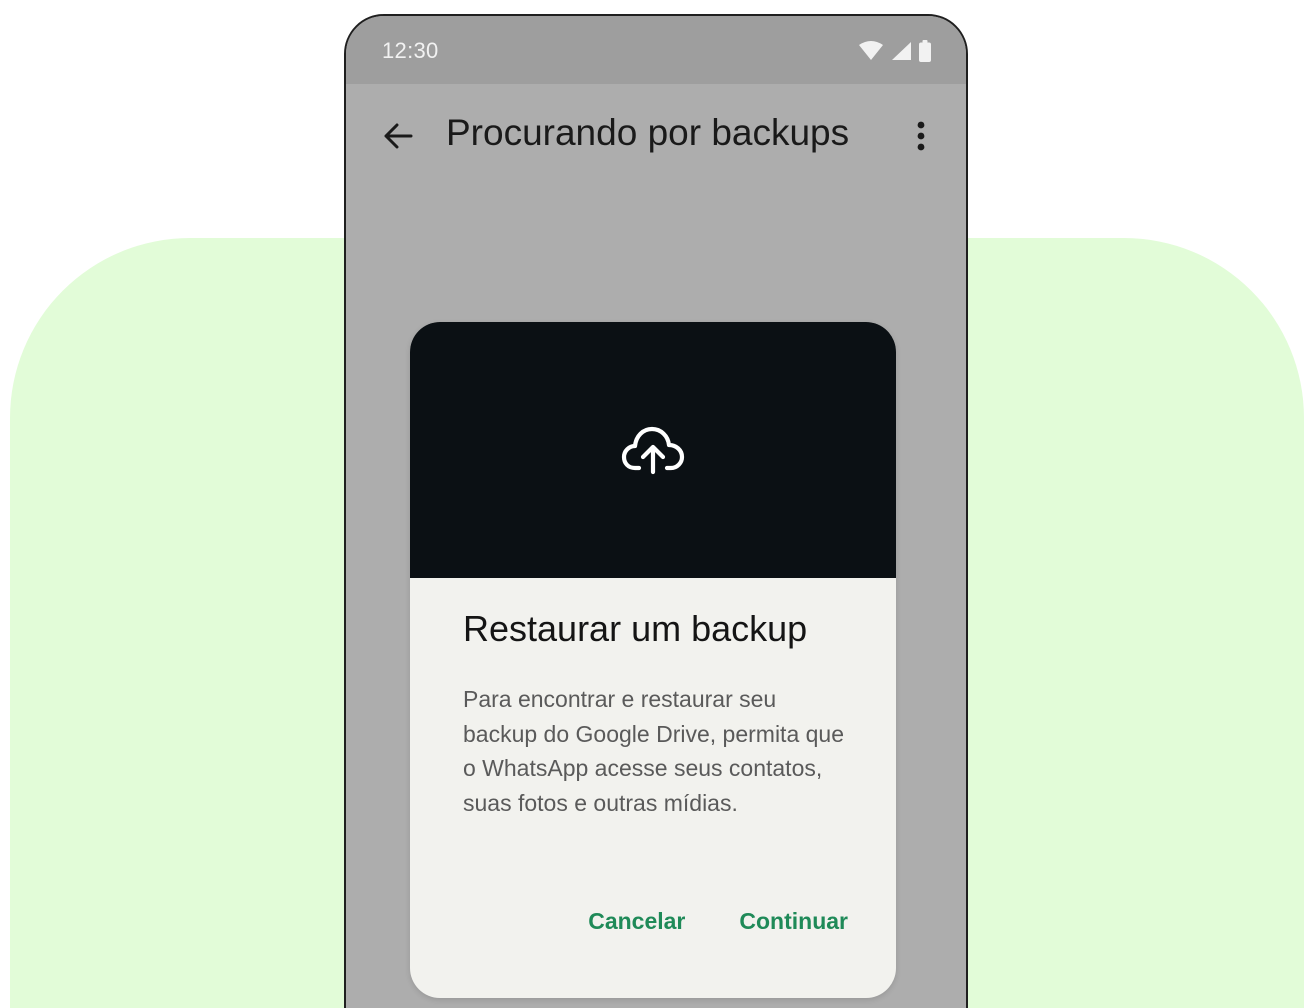 Image resolution: width=1304 pixels, height=1008 pixels. I want to click on back-button, so click(398, 136).